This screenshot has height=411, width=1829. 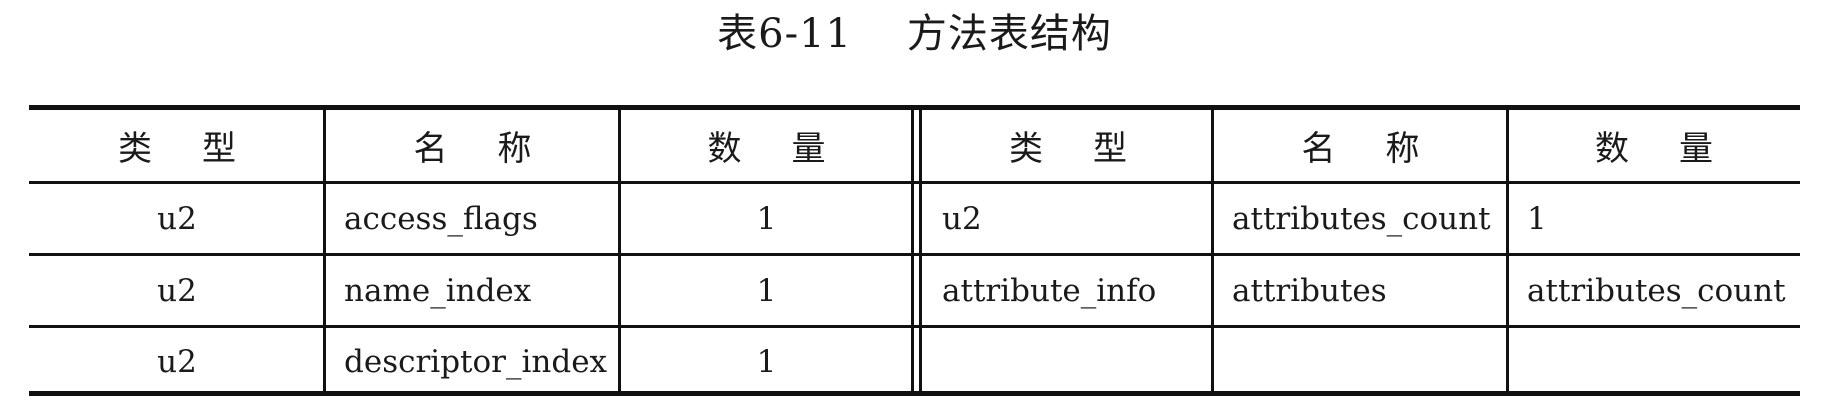 I want to click on cell-count, so click(x=1654, y=362).